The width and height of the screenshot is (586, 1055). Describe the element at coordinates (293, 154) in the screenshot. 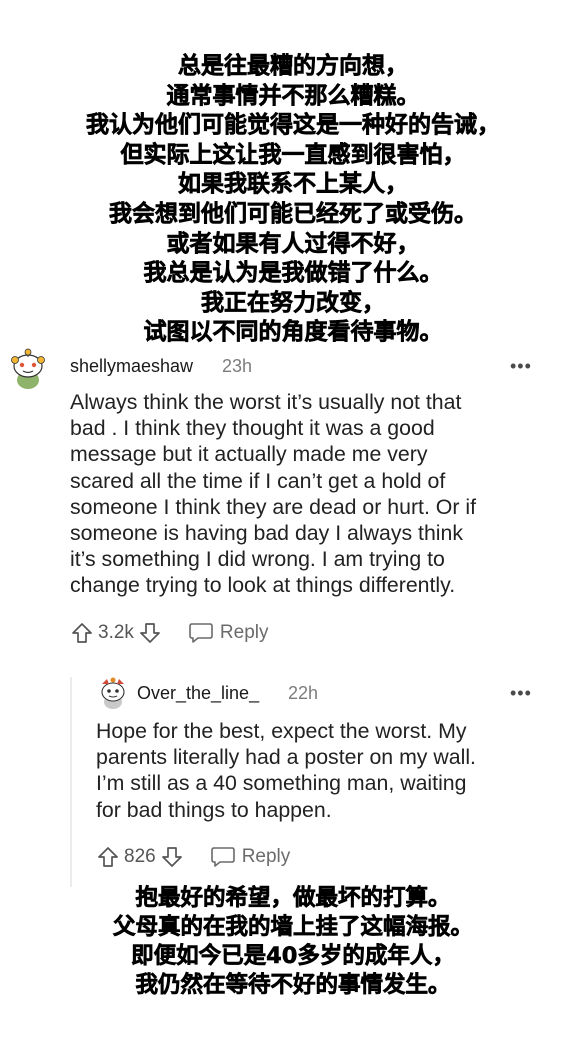

I see `caption-line: 但实际上这让我一直感到很害怕，` at that location.